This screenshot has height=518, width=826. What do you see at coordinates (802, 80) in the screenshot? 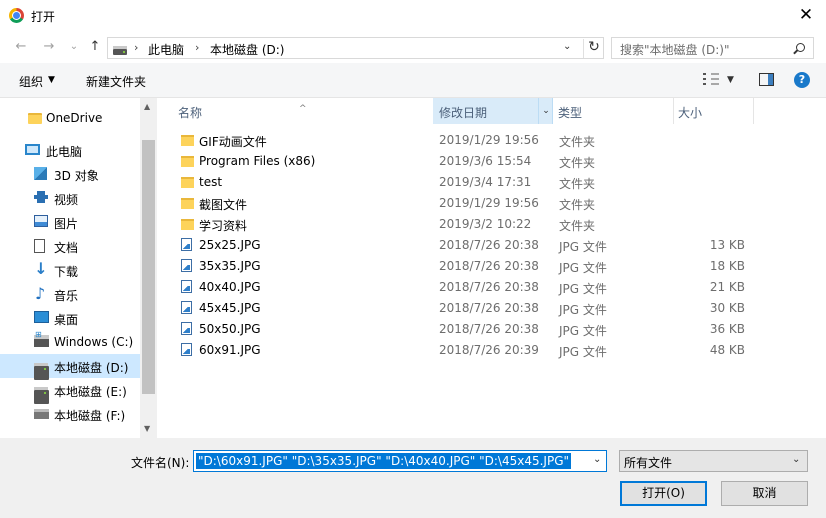
I see `help-icon: ?` at bounding box center [802, 80].